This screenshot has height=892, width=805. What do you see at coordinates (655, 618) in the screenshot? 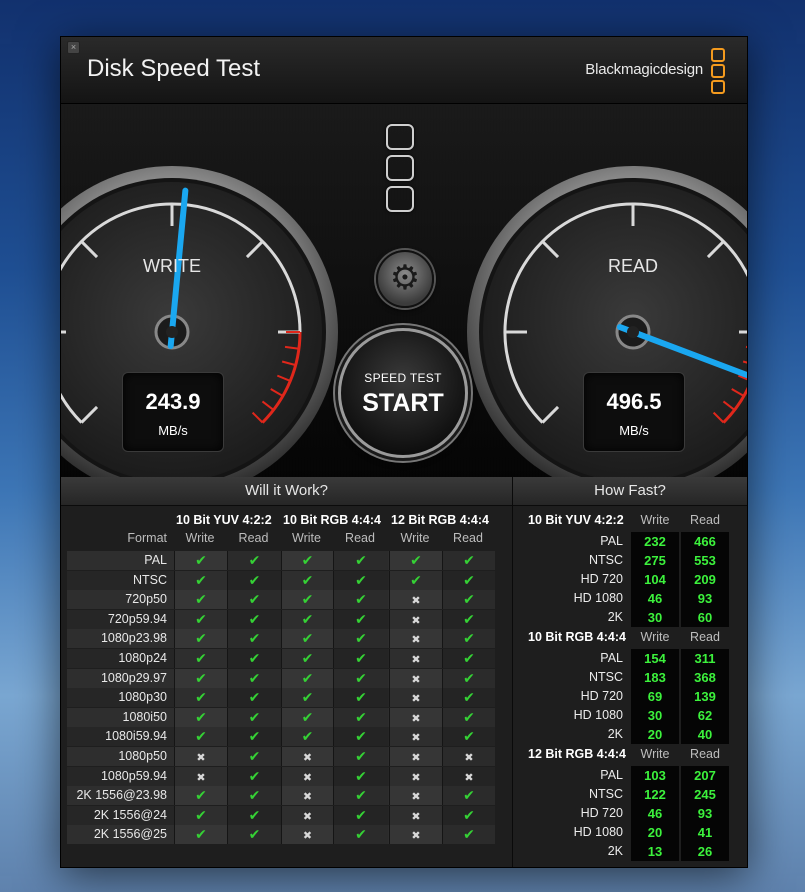
I see `write-speed-cell: 30` at bounding box center [655, 618].